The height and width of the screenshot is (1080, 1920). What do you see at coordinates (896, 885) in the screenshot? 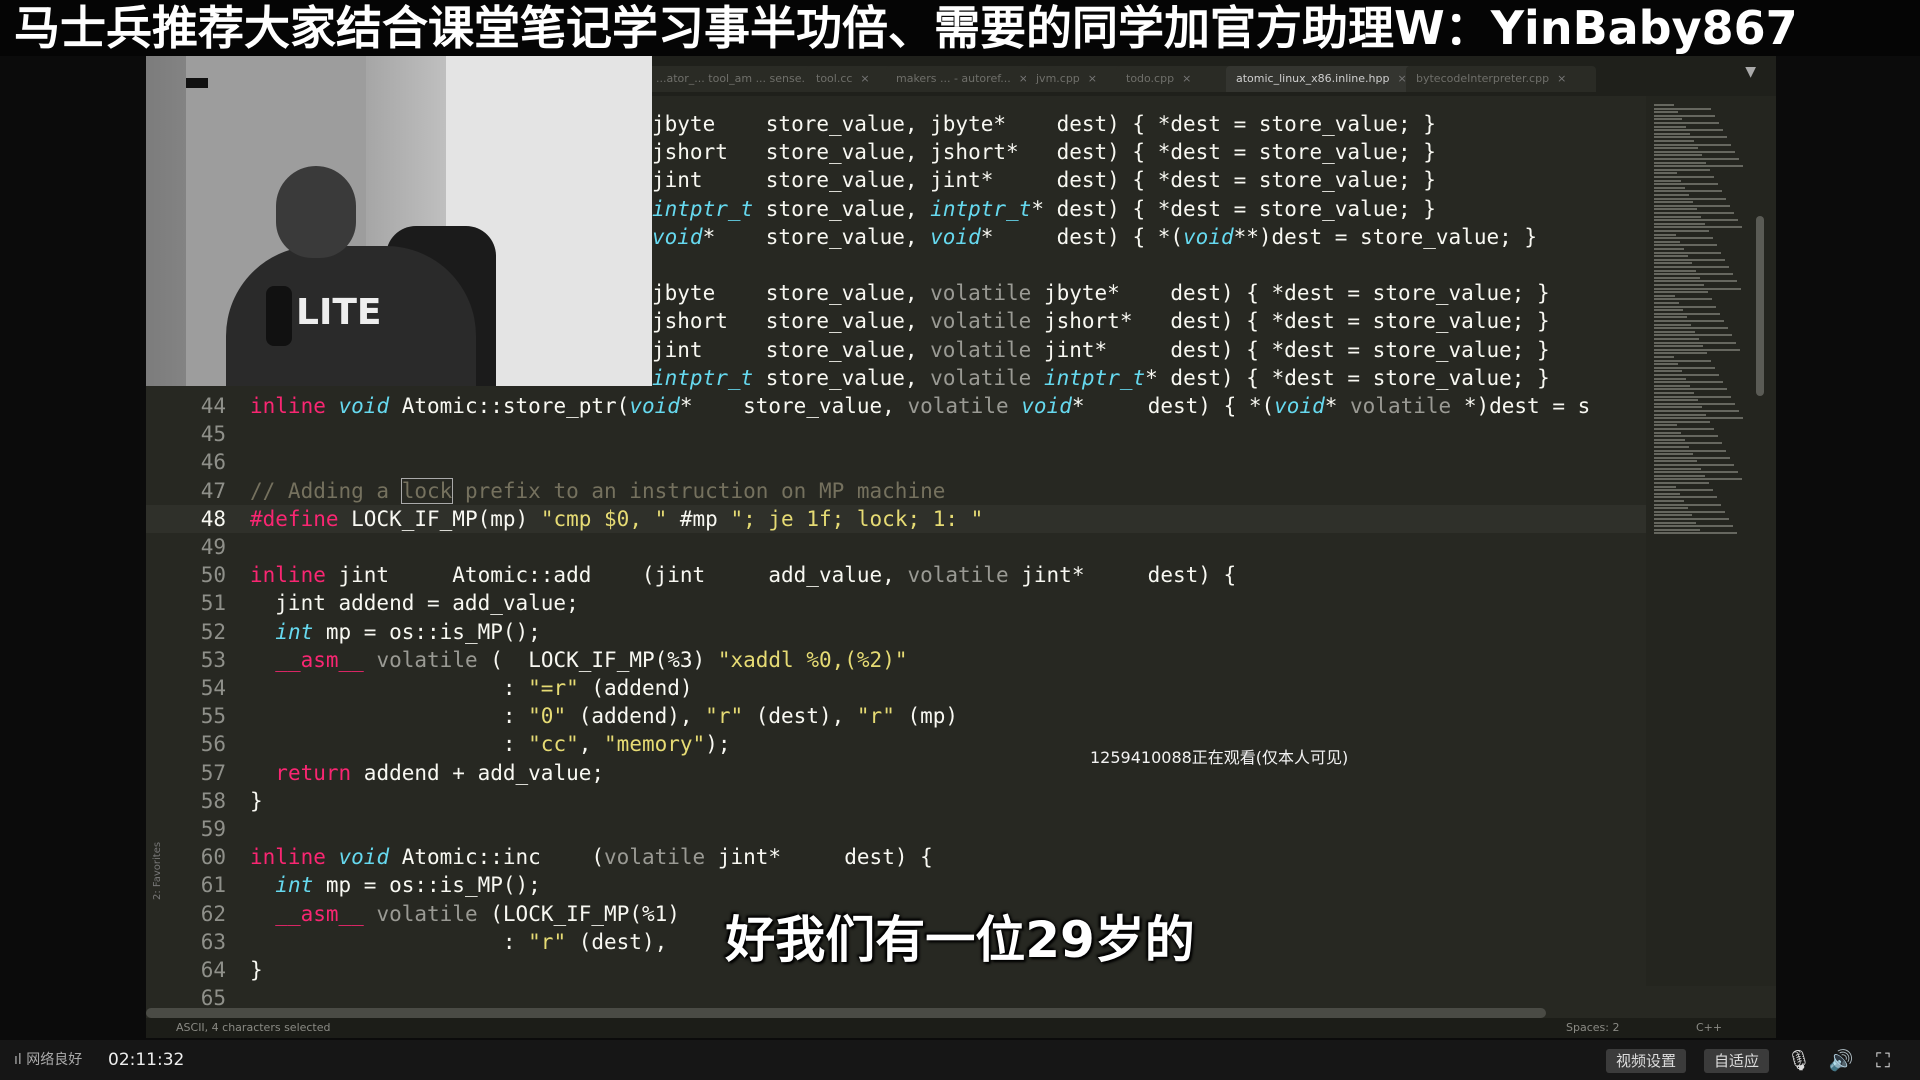
I see `code-line: 61 int mp = os::is_MP();` at bounding box center [896, 885].